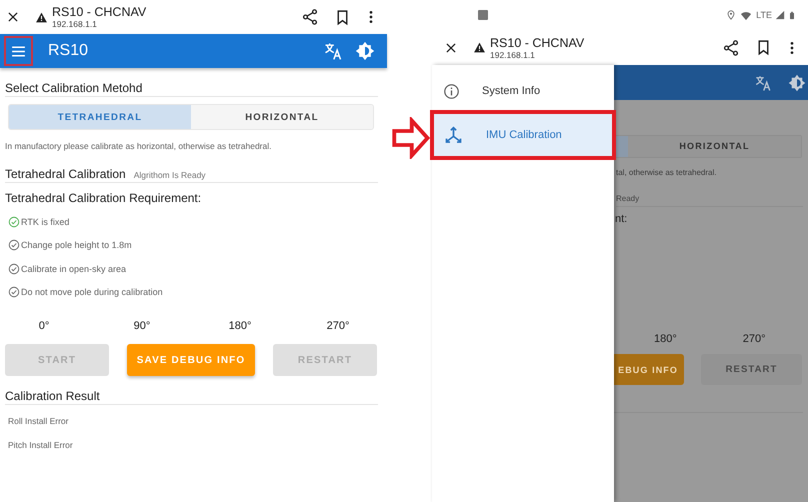 This screenshot has height=502, width=808. I want to click on signal-icon, so click(780, 15).